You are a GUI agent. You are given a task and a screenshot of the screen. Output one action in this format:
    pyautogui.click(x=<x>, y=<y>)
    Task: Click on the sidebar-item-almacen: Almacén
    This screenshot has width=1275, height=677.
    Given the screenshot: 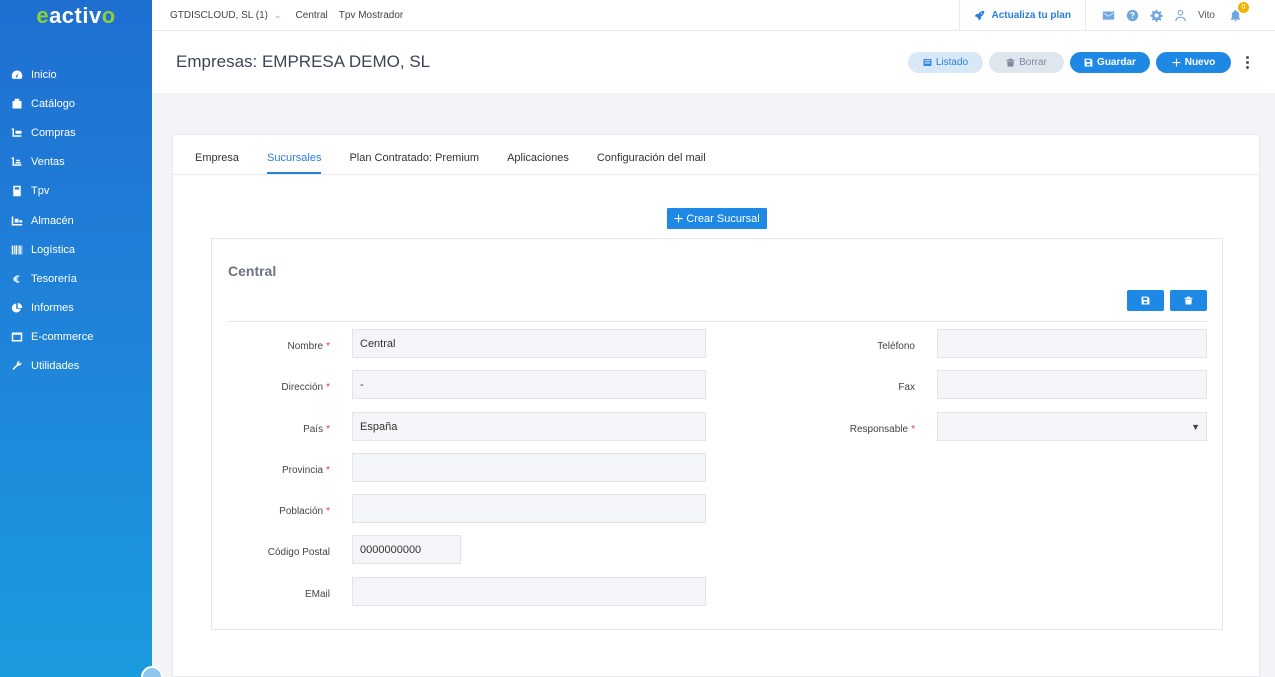 What is the action you would take?
    pyautogui.click(x=76, y=220)
    